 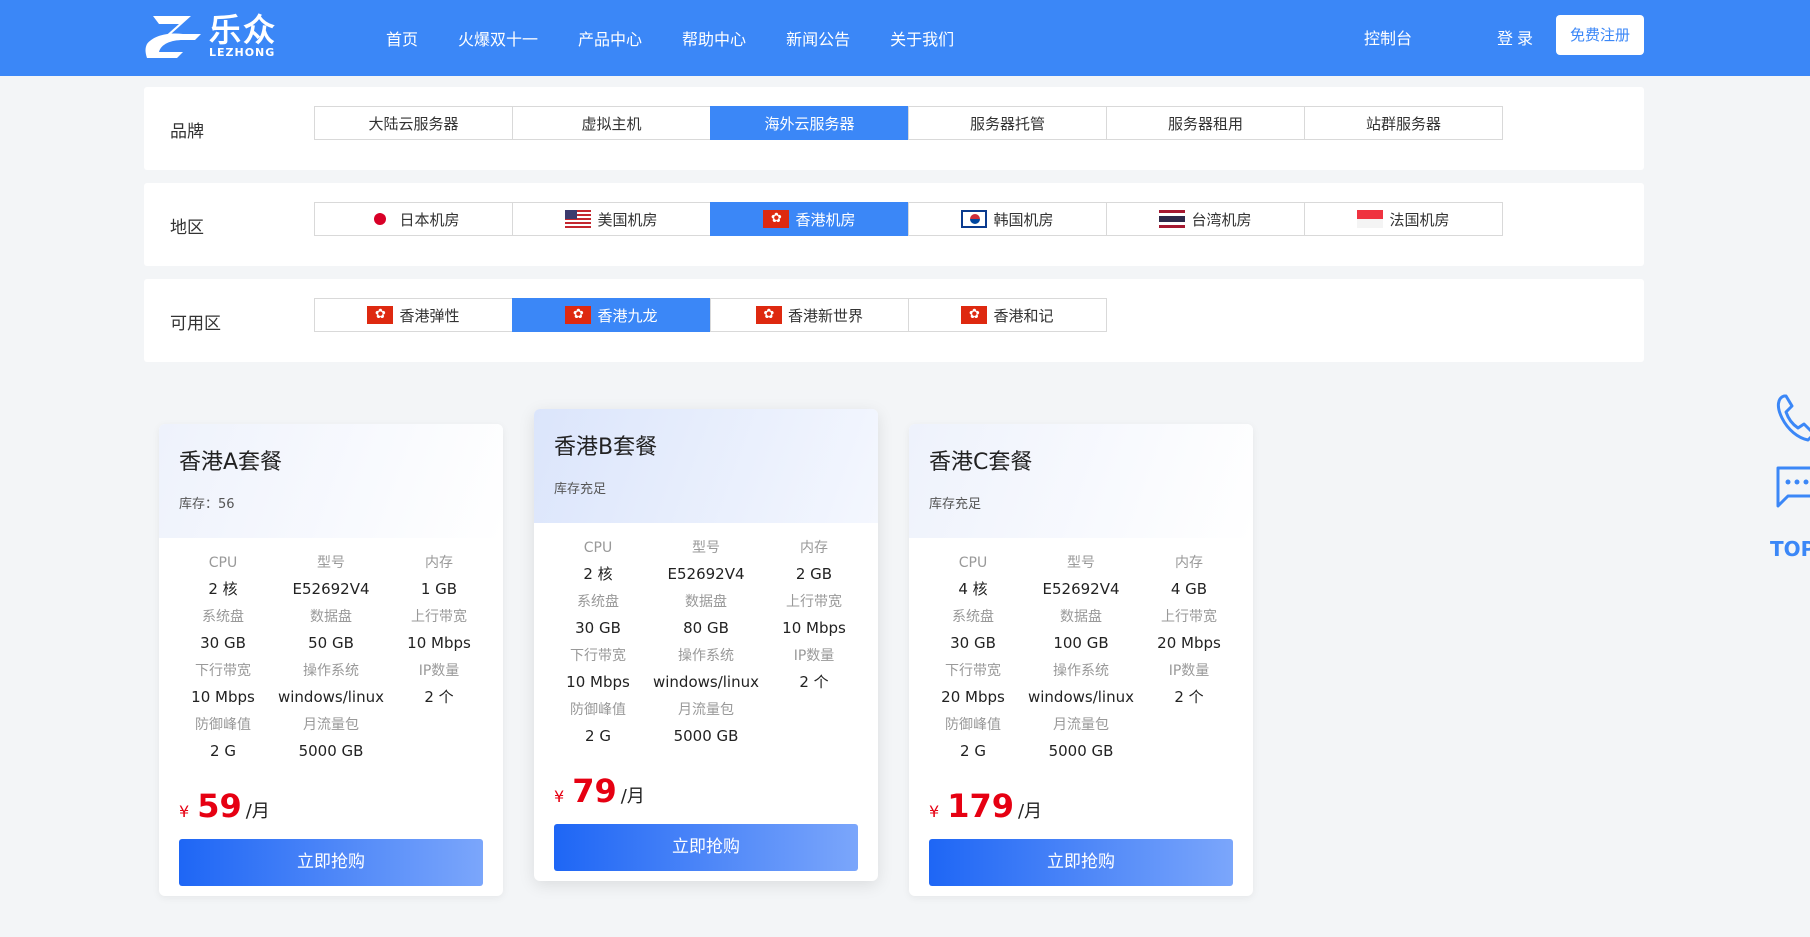 I want to click on region-option: 日本机房, so click(x=413, y=219).